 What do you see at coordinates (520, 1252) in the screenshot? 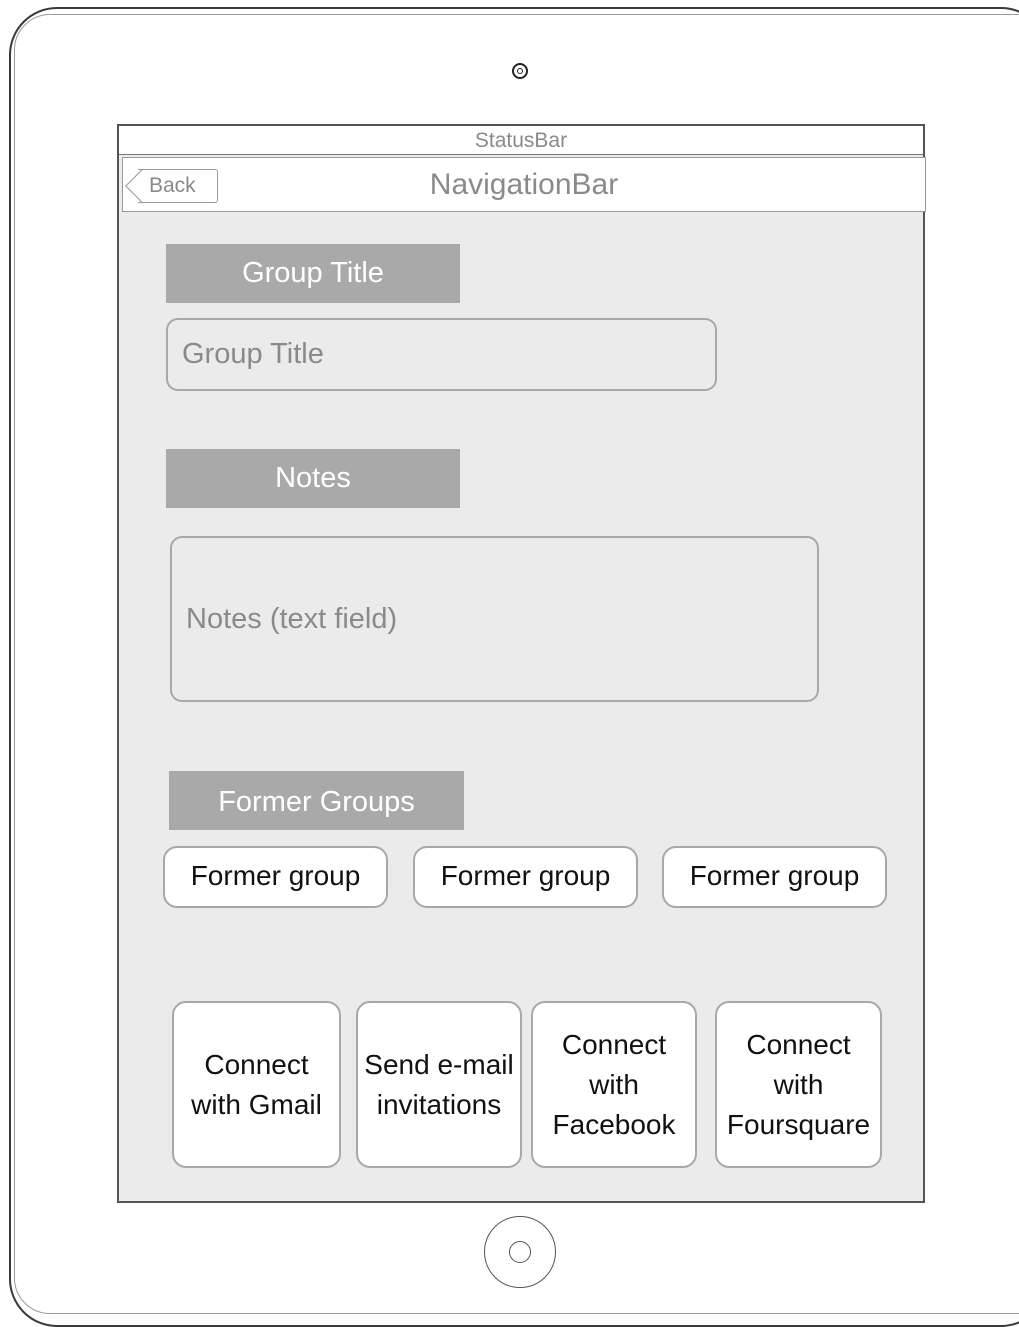
I see `home-button` at bounding box center [520, 1252].